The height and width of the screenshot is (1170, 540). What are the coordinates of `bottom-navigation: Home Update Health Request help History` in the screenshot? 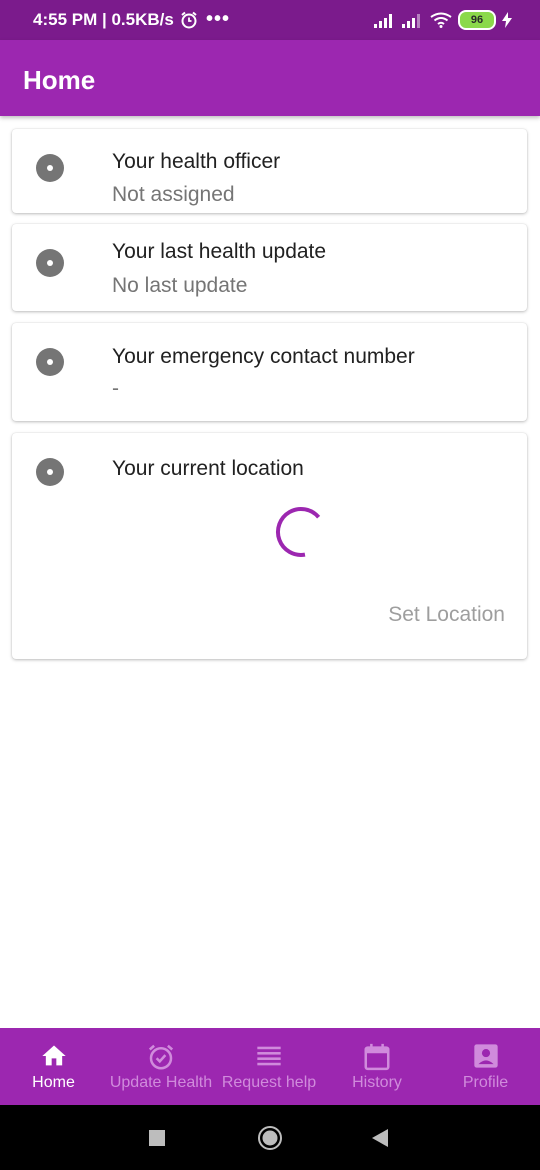 It's located at (270, 1066).